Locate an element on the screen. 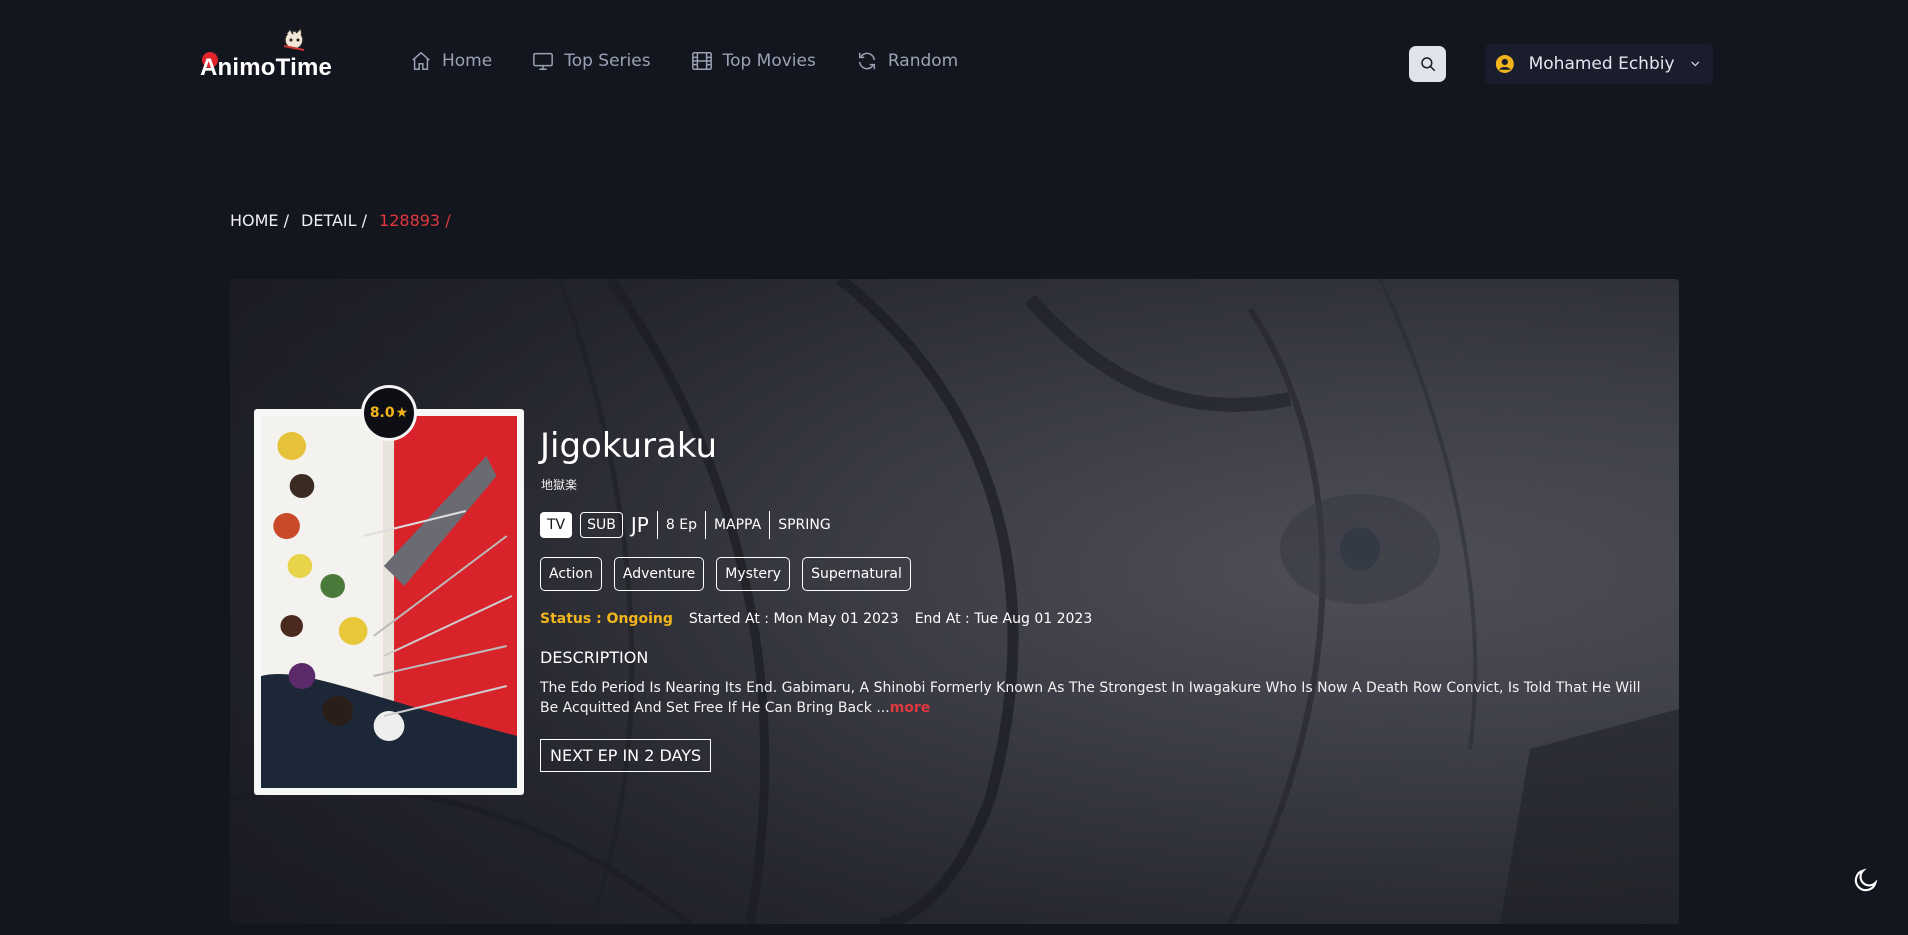 This screenshot has width=1908, height=935. status-text: Status : Ongoing is located at coordinates (606, 619).